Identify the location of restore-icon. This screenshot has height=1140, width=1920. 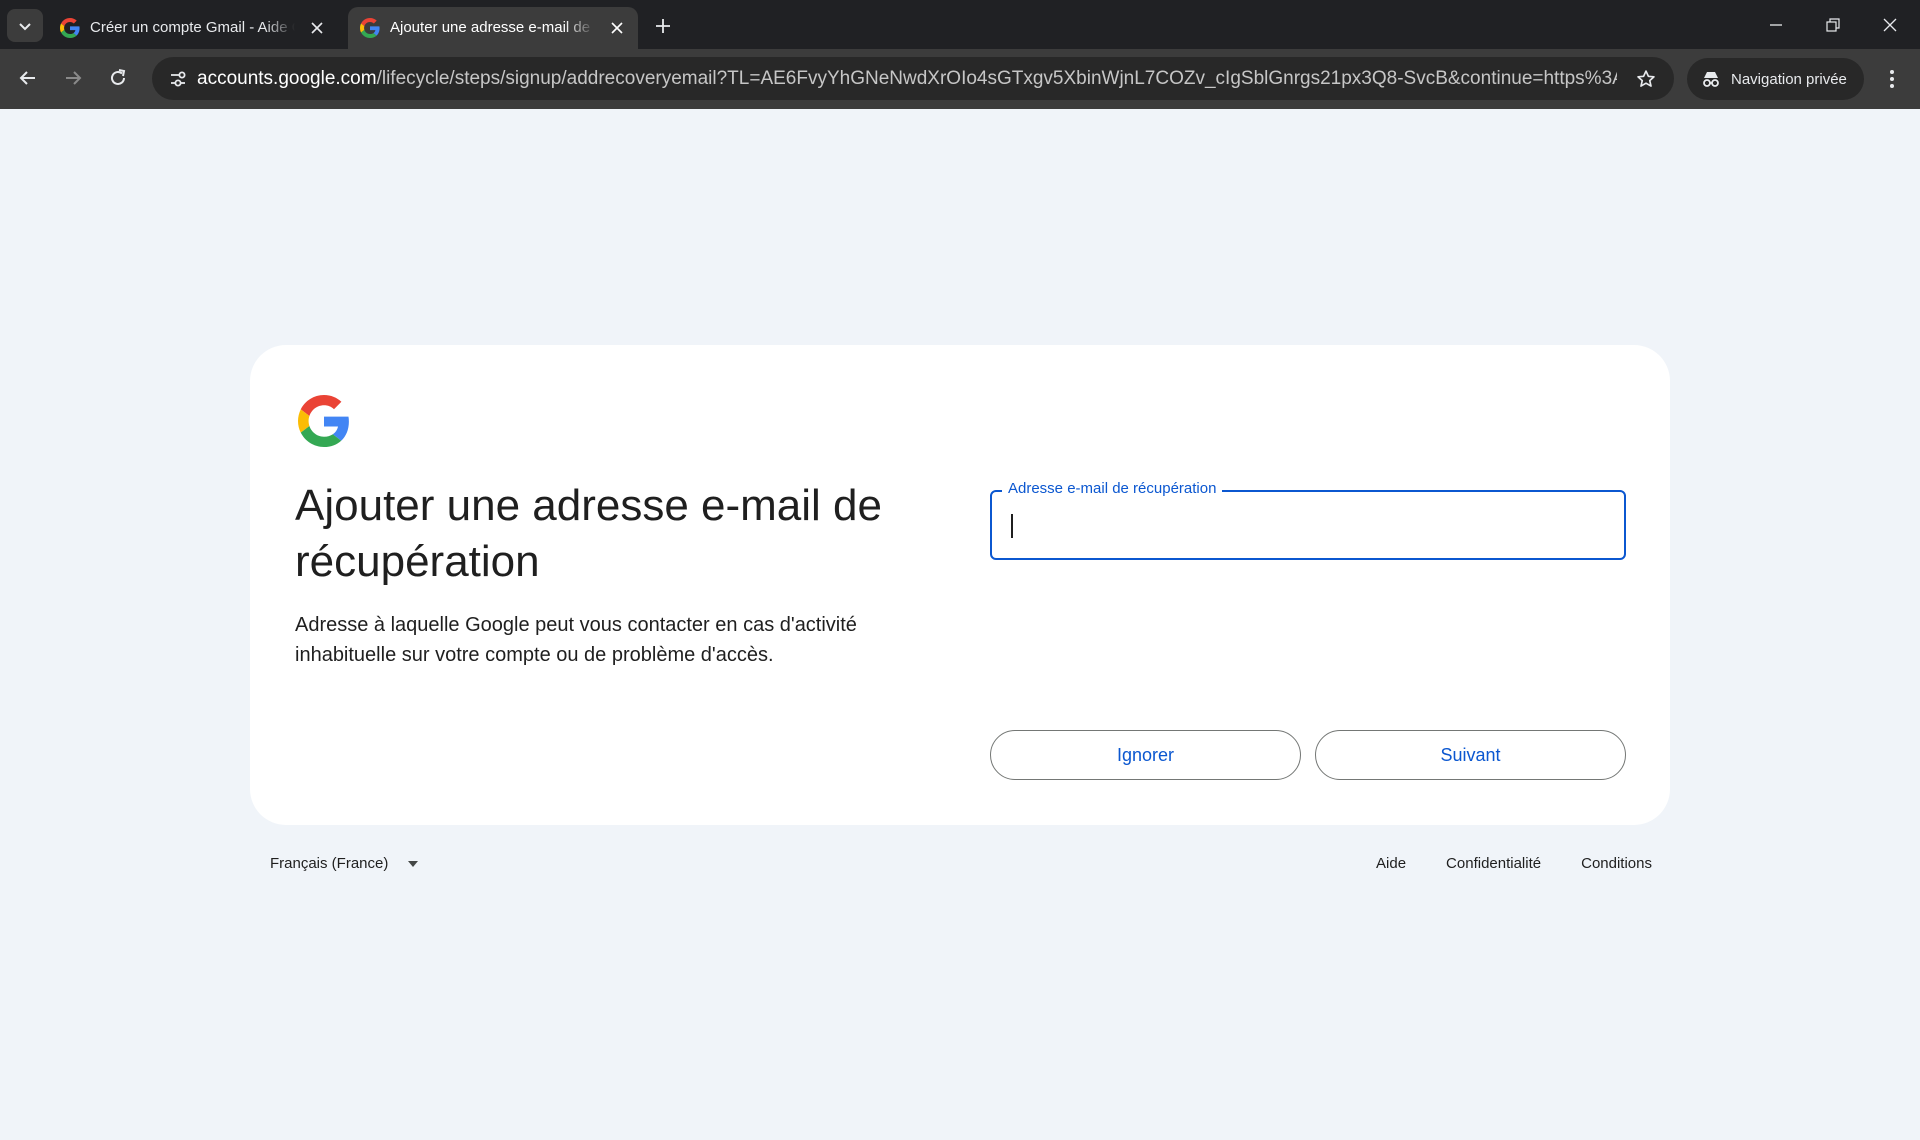
(1833, 24).